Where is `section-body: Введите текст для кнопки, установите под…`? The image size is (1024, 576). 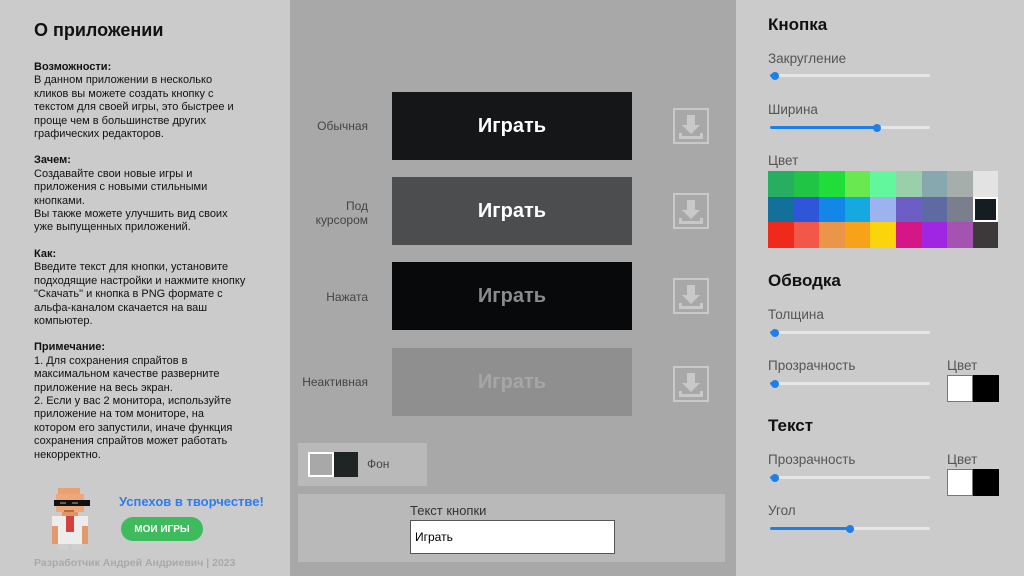 section-body: Введите текст для кнопки, установите под… is located at coordinates (140, 294).